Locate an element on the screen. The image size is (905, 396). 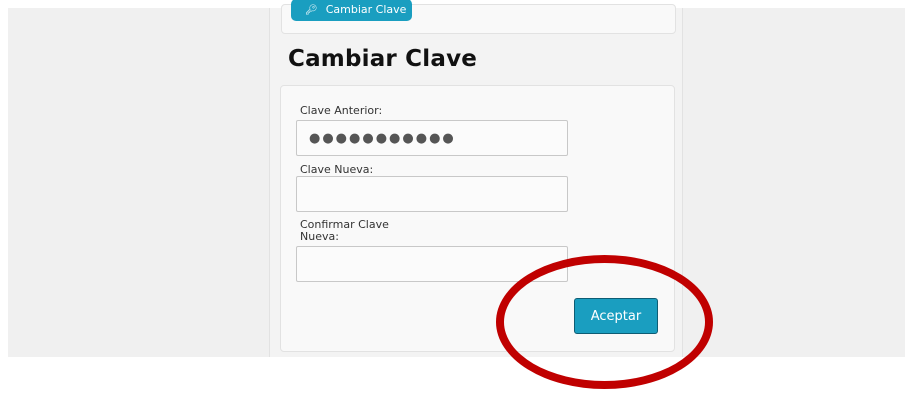
change-password-button: 🔑︎ Cambiar Clave is located at coordinates (351, 10).